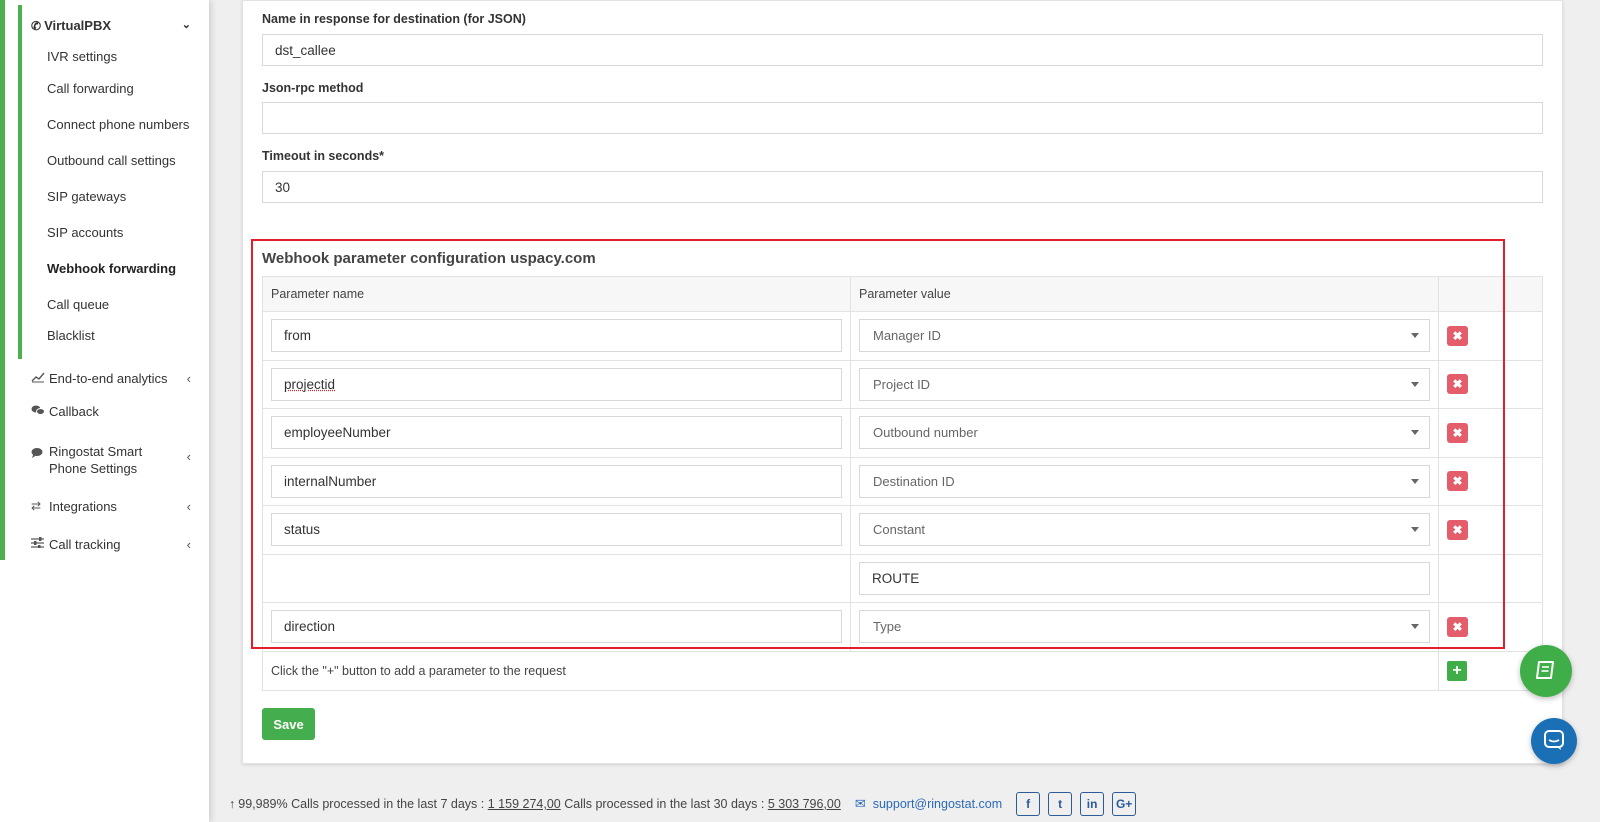 The image size is (1600, 822). Describe the element at coordinates (74, 411) in the screenshot. I see `sidebar-item-label: Callback` at that location.